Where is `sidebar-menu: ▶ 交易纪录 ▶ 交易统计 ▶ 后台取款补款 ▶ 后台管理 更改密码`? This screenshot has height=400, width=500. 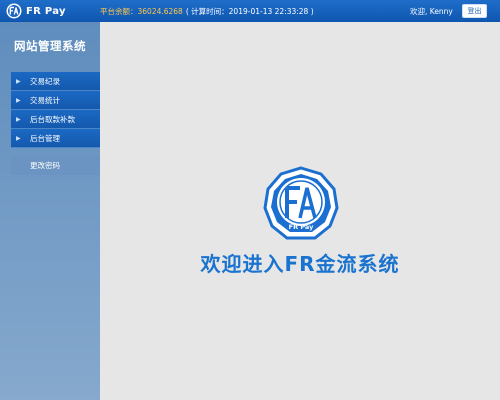 sidebar-menu: ▶ 交易纪录 ▶ 交易统计 ▶ 后台取款补款 ▶ 后台管理 更改密码 is located at coordinates (55, 123).